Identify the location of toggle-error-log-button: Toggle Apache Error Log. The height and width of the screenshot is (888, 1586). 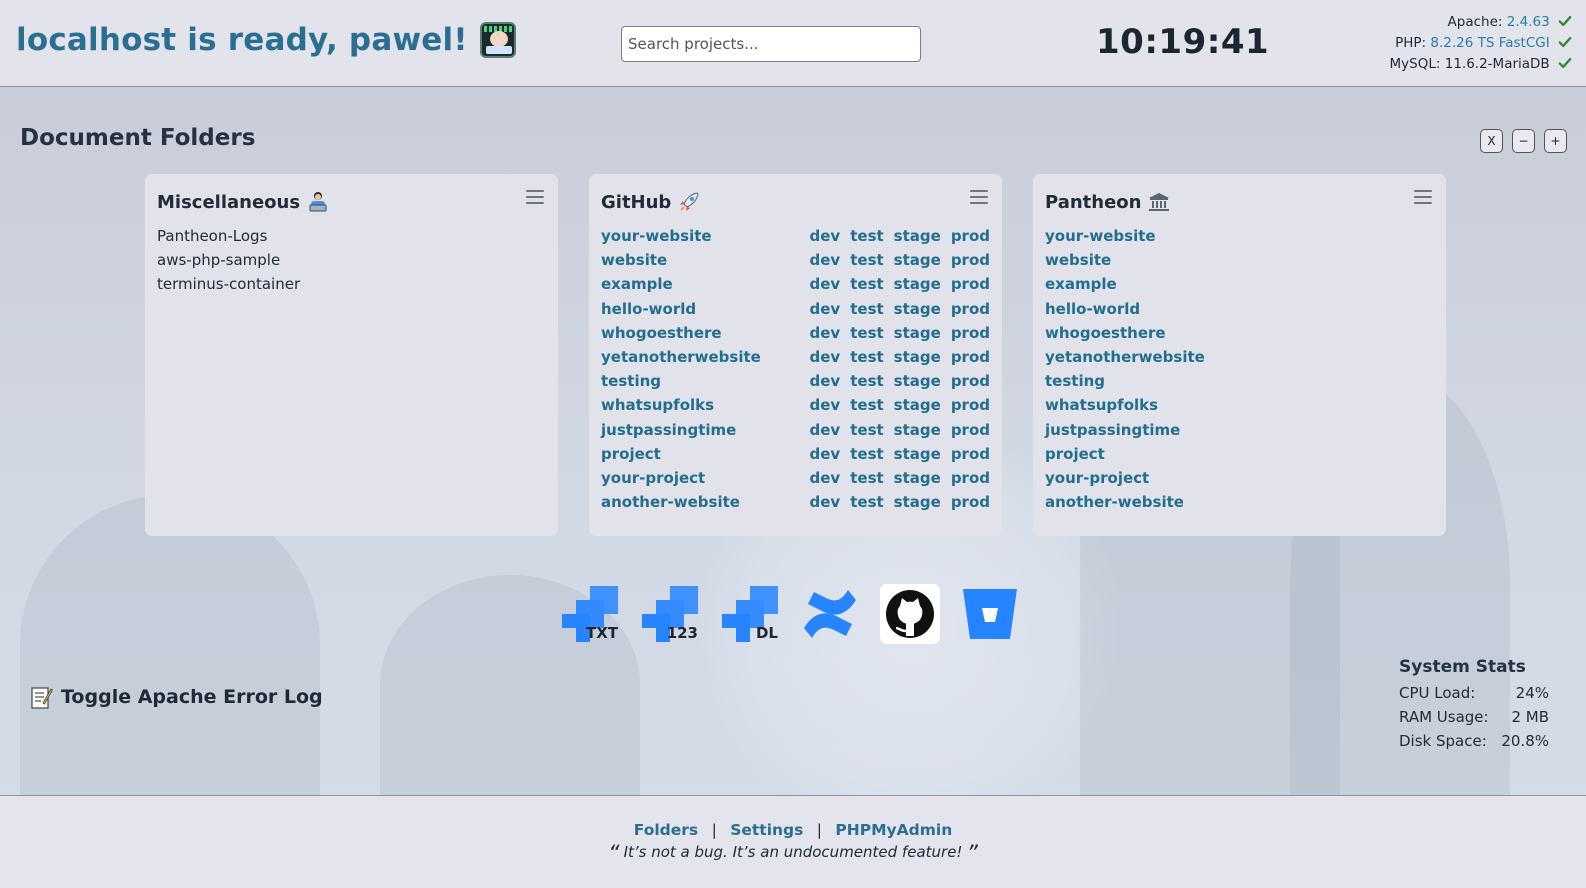
(177, 697).